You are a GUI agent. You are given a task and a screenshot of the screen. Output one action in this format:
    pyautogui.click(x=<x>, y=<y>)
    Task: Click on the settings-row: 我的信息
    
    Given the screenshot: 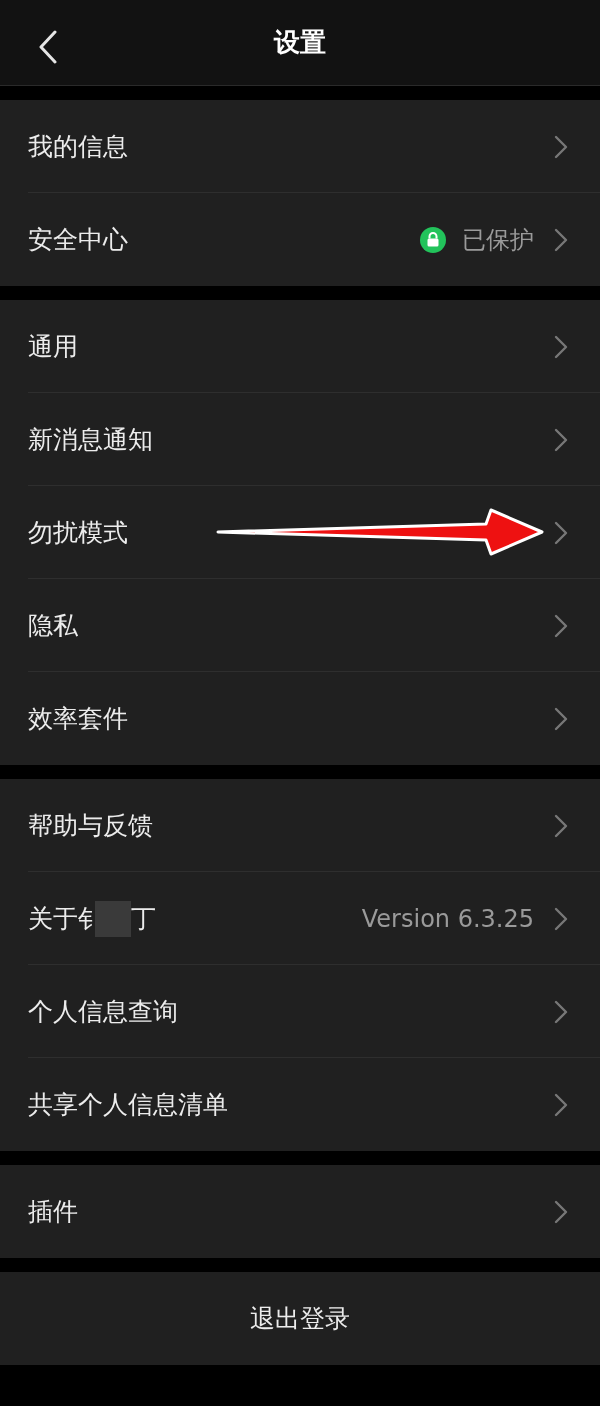 What is the action you would take?
    pyautogui.click(x=300, y=146)
    